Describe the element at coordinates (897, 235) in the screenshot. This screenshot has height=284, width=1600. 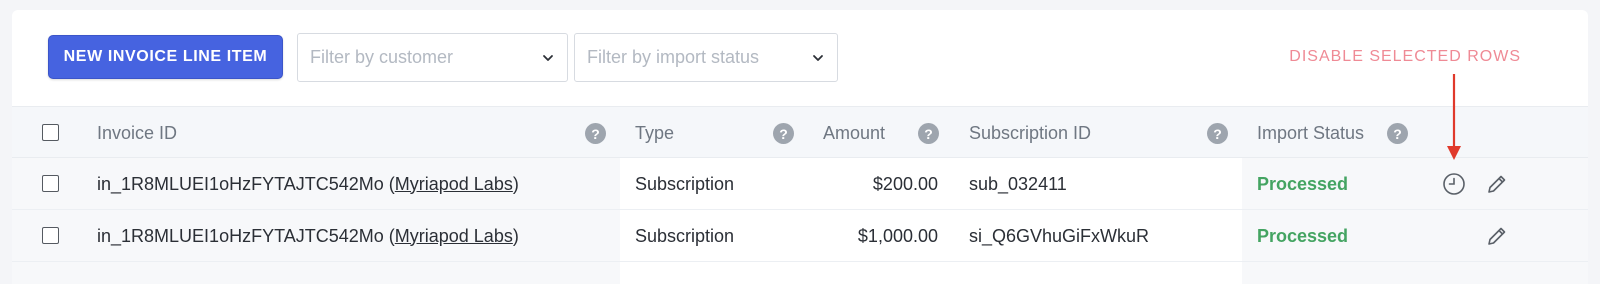
I see `amount-cell: $1,000.00` at that location.